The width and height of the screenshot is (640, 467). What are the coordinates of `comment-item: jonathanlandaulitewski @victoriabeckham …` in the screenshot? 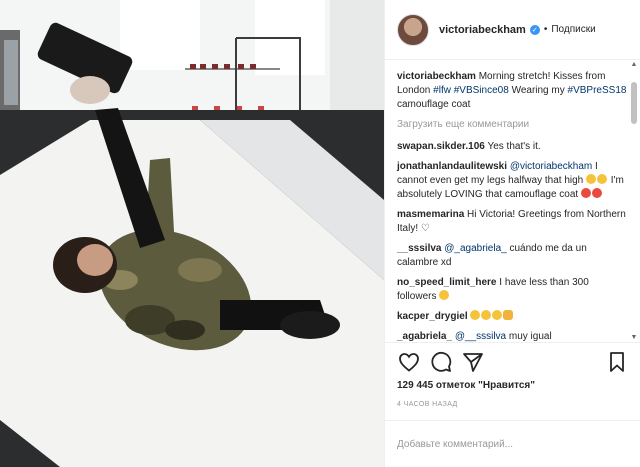 It's located at (512, 181).